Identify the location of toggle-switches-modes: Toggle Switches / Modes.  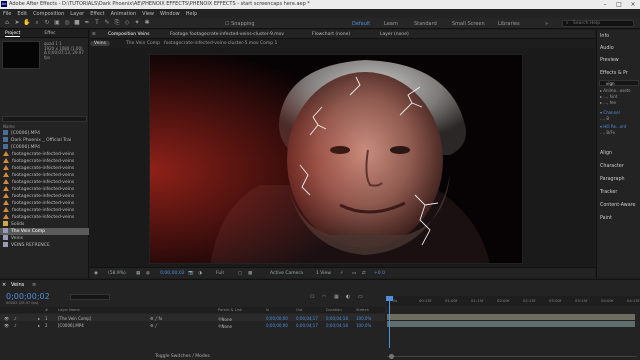
(182, 356).